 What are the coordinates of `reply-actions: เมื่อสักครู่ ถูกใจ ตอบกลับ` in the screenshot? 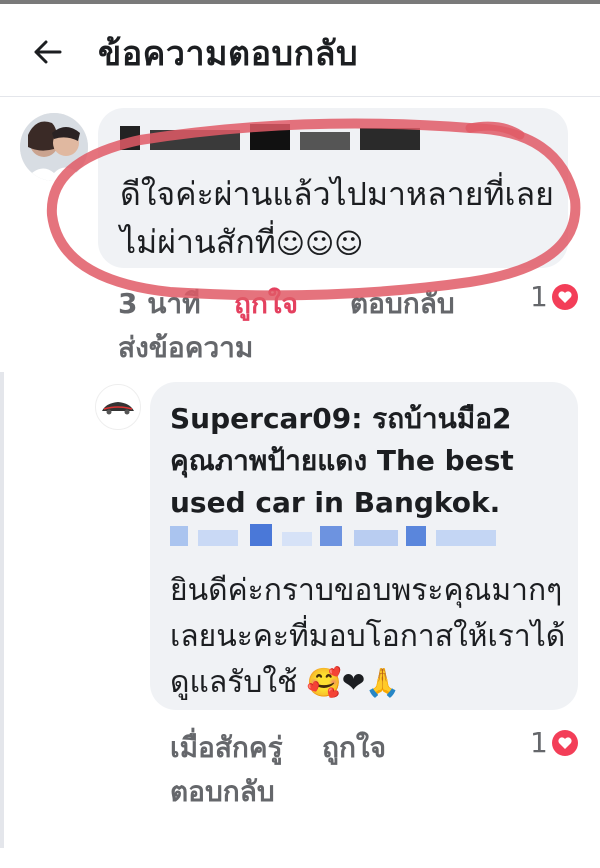 It's located at (350, 770).